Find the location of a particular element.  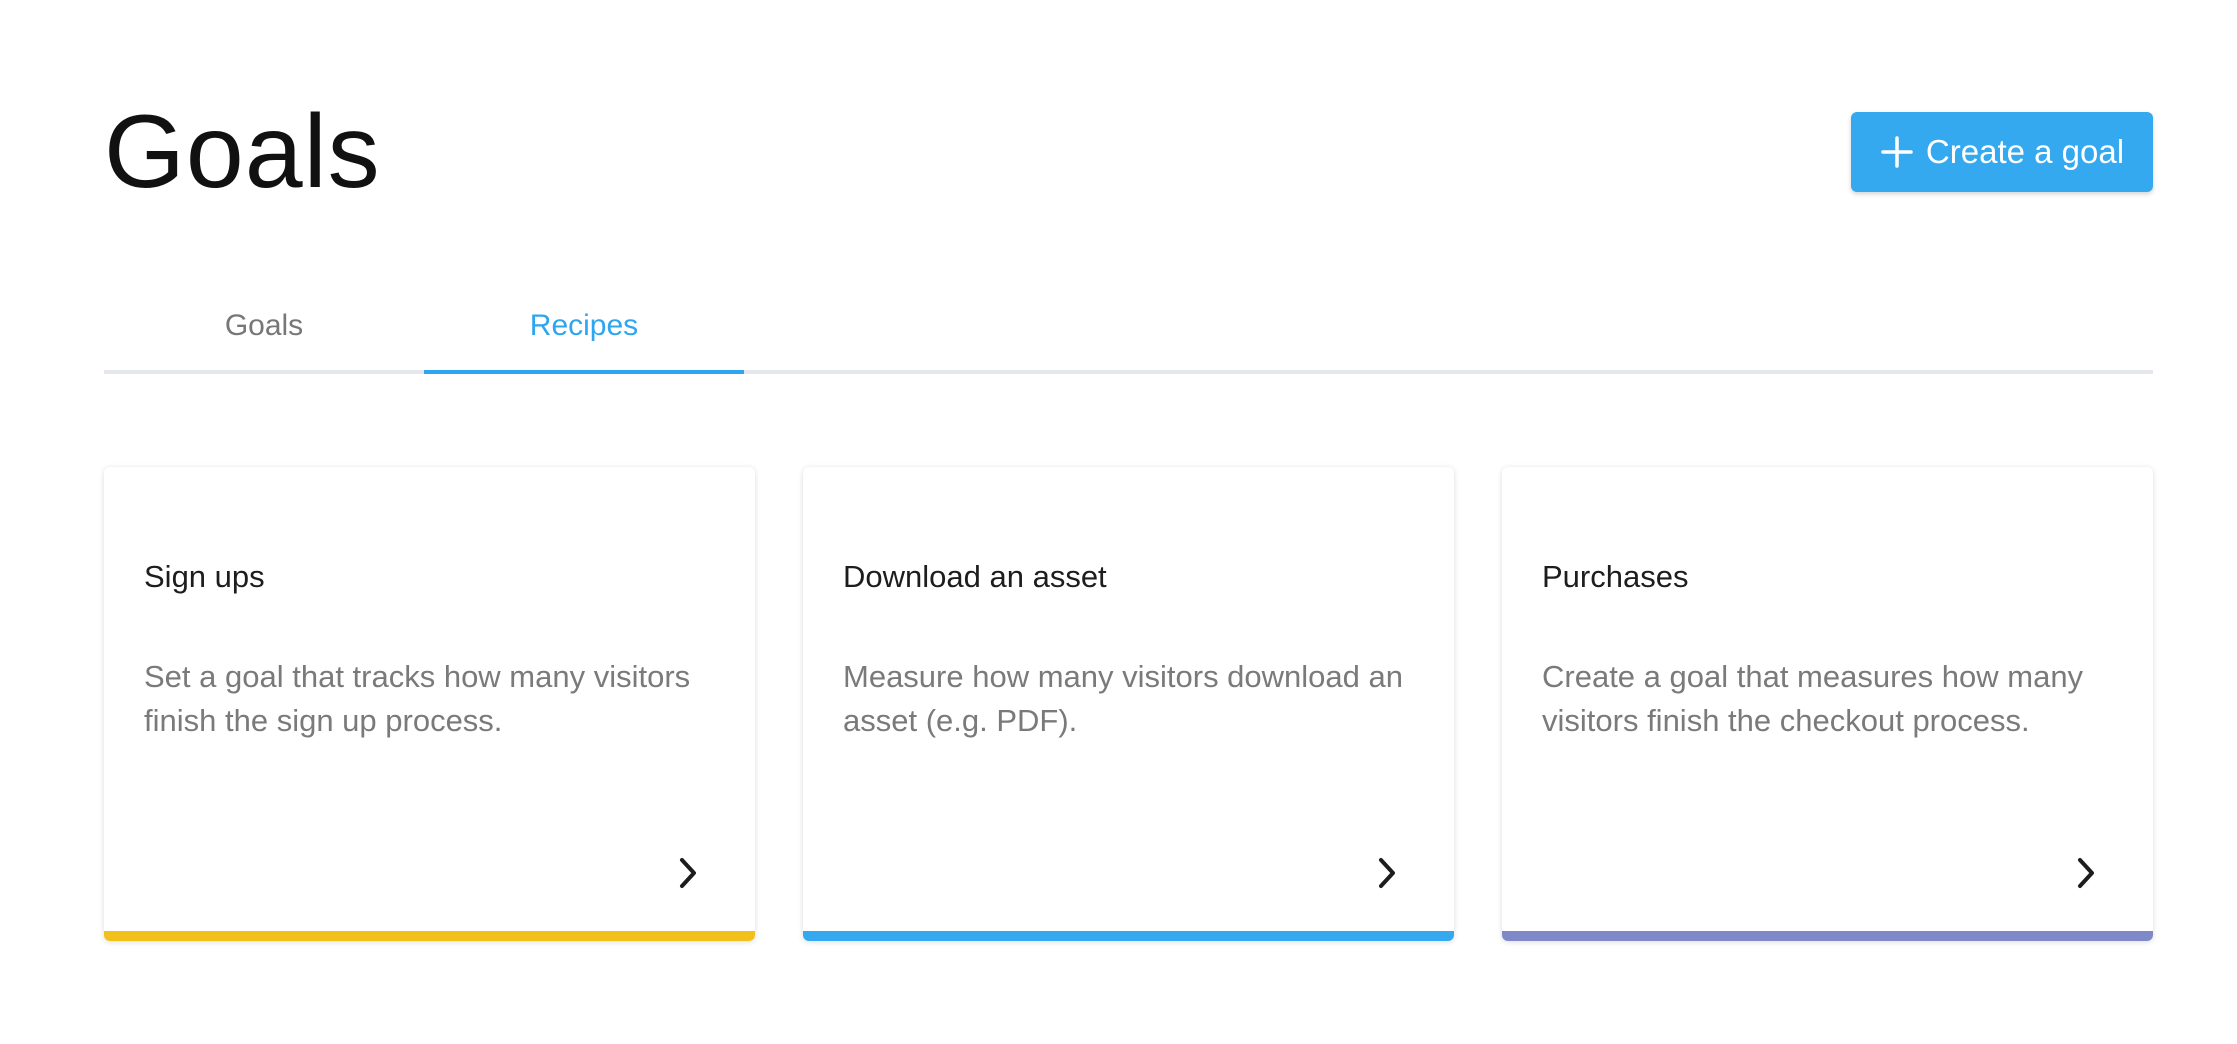

tab-bar: Goals Recipes is located at coordinates (1128, 328).